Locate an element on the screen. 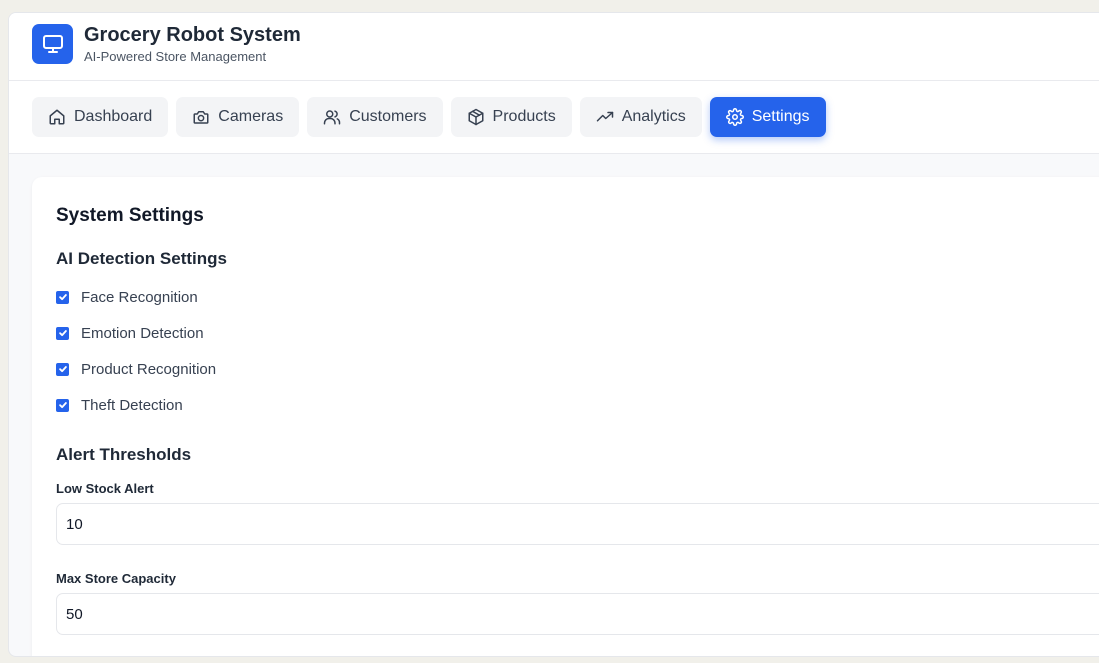 This screenshot has width=1099, height=663. checkbox-label: Theft Detection is located at coordinates (132, 405).